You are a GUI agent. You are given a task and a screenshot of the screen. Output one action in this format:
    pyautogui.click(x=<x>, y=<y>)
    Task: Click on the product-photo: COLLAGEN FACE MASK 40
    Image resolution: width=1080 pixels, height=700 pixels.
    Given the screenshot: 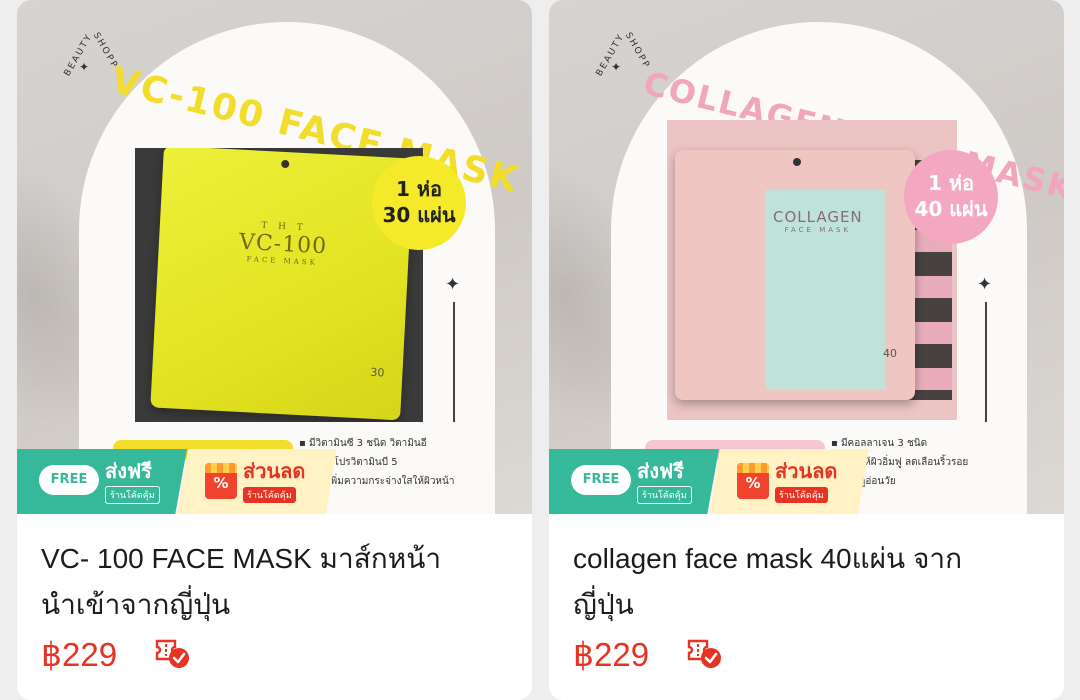 What is the action you would take?
    pyautogui.click(x=812, y=270)
    